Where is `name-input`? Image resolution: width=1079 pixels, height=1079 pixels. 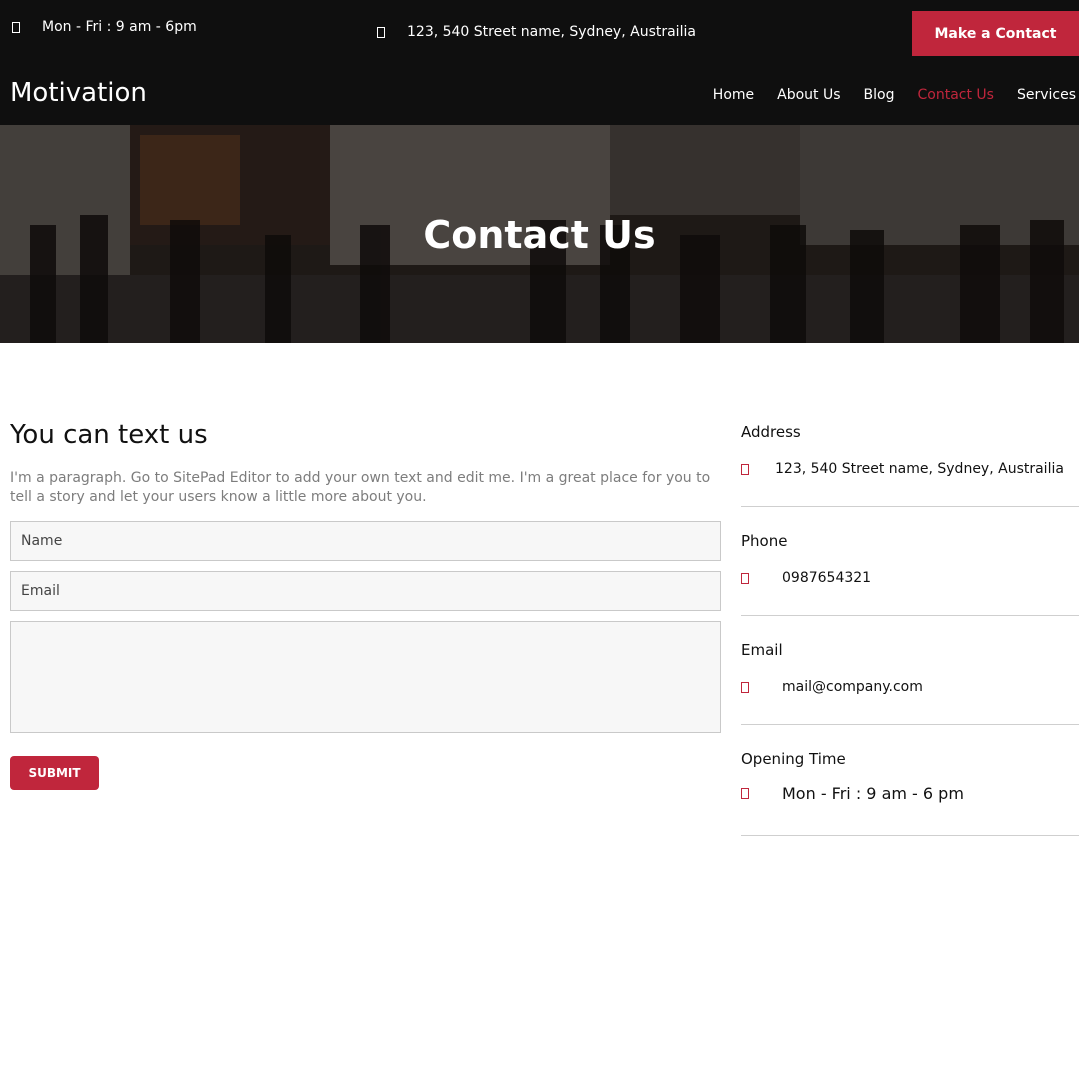 name-input is located at coordinates (365, 541).